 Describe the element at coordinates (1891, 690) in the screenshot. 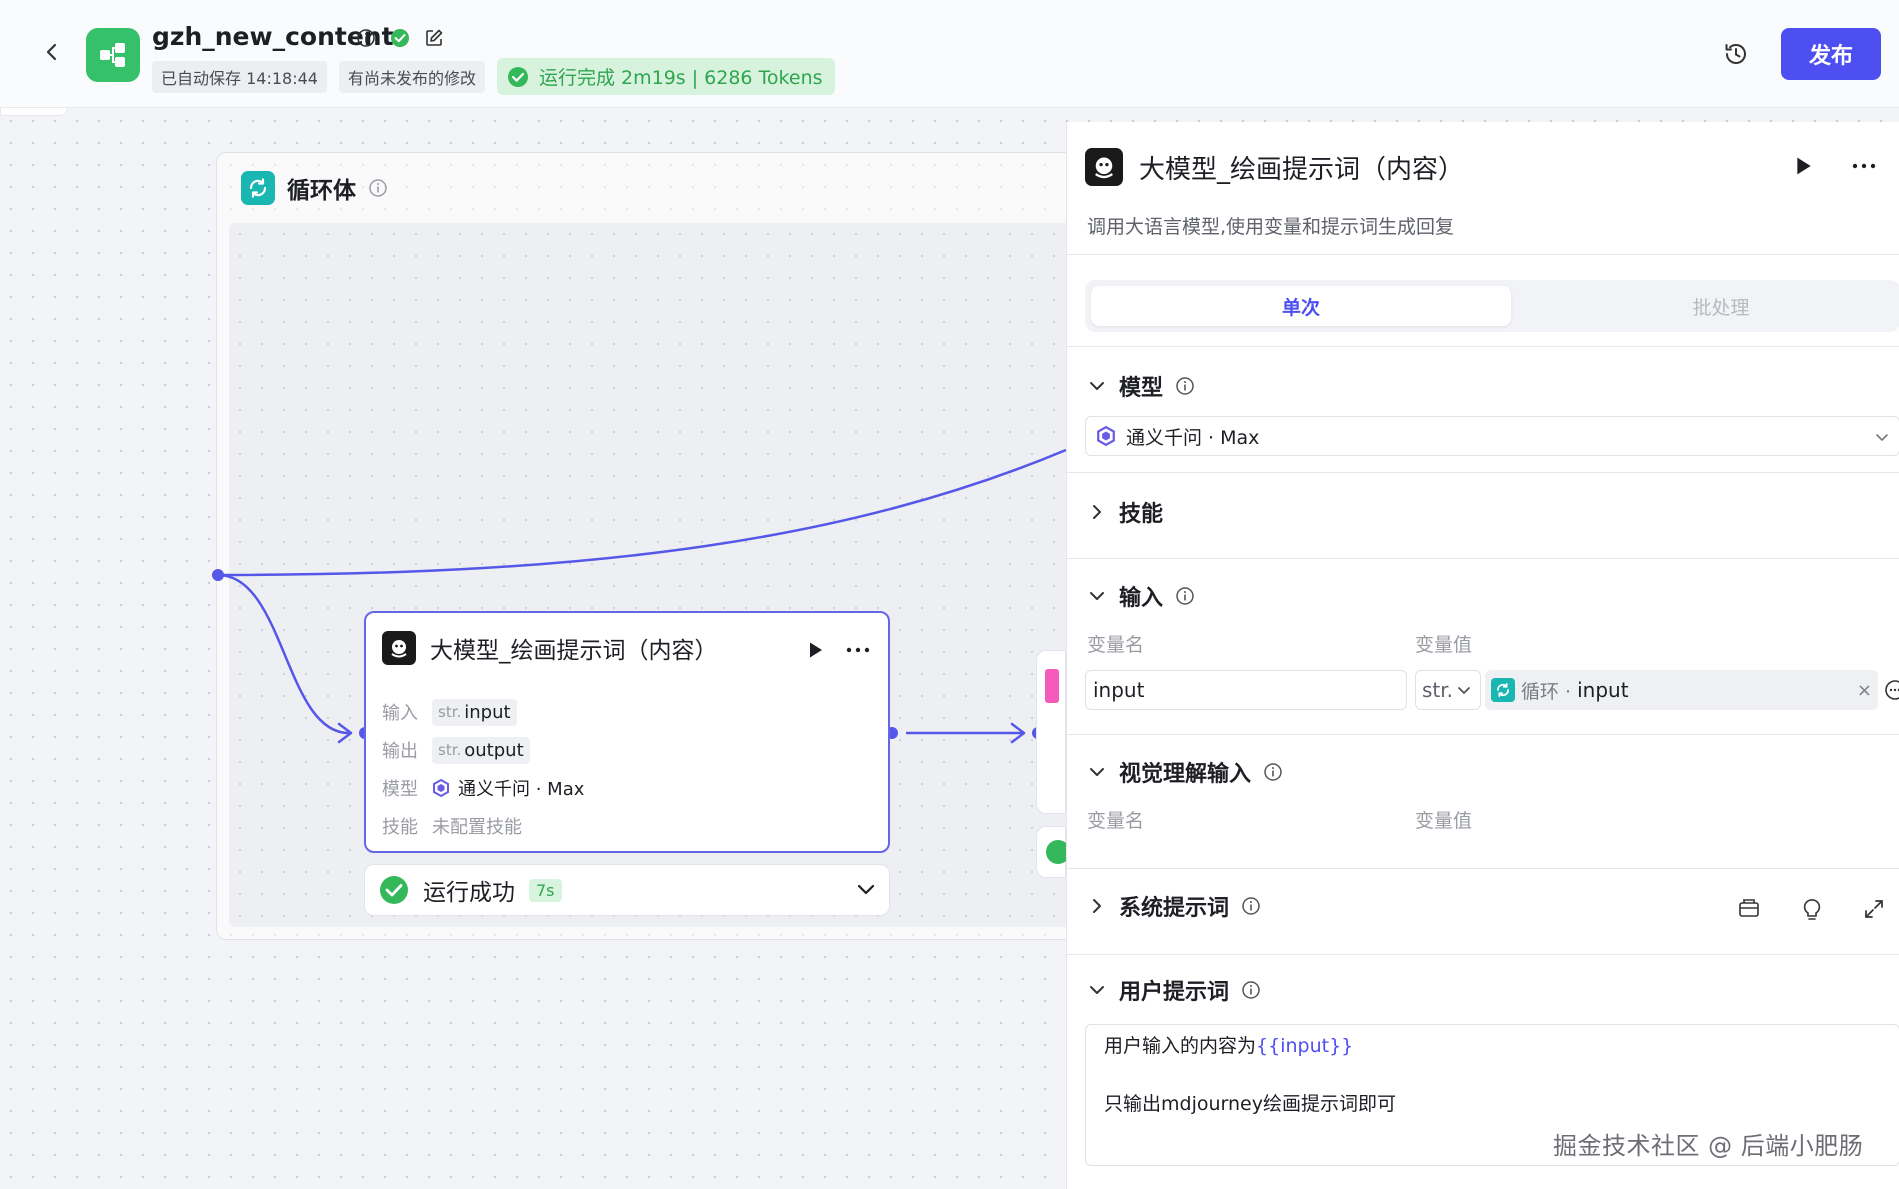

I see `more-circle-icon` at that location.